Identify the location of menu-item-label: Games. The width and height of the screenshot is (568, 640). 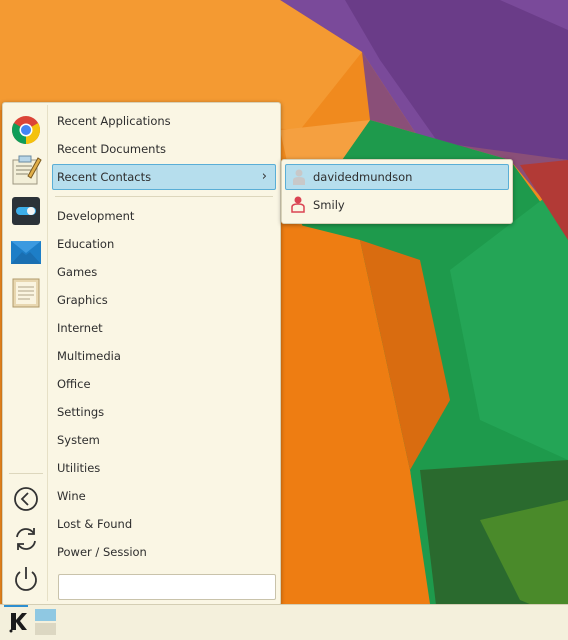
(77, 272).